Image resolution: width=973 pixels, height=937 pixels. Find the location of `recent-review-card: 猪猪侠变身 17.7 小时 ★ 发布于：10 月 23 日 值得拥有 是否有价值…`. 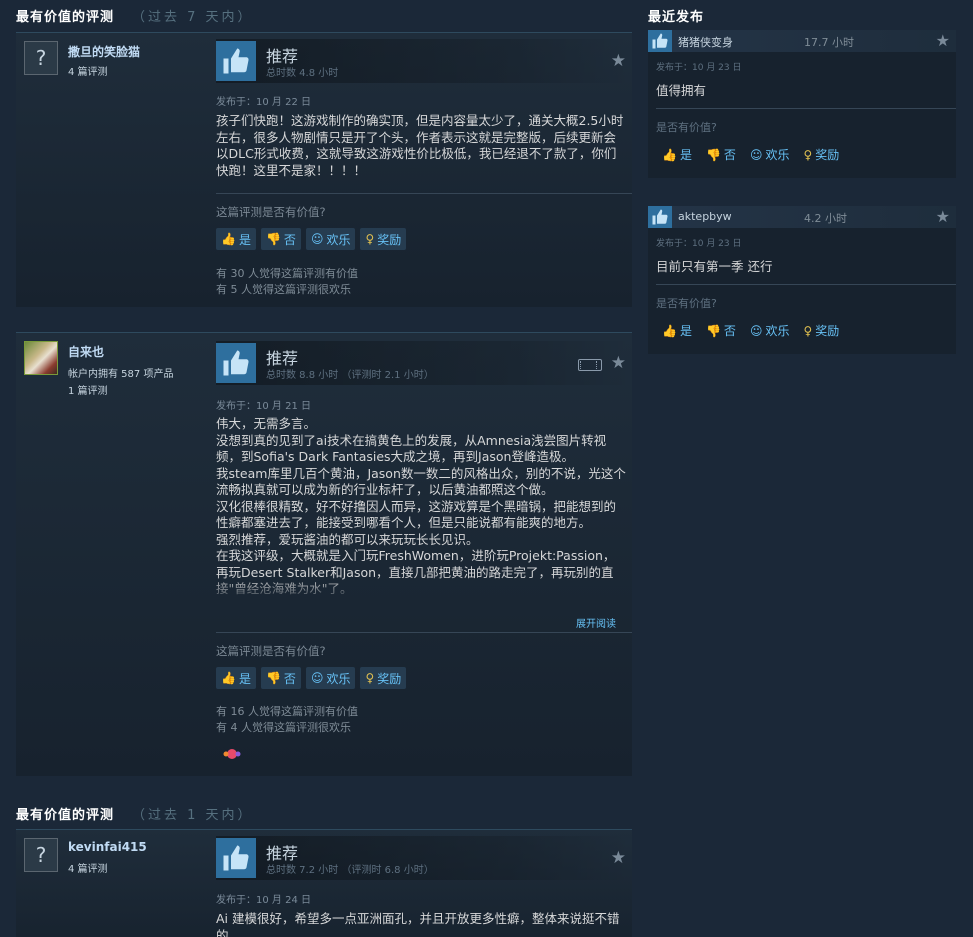

recent-review-card: 猪猪侠变身 17.7 小时 ★ 发布于：10 月 23 日 值得拥有 是否有价值… is located at coordinates (802, 104).